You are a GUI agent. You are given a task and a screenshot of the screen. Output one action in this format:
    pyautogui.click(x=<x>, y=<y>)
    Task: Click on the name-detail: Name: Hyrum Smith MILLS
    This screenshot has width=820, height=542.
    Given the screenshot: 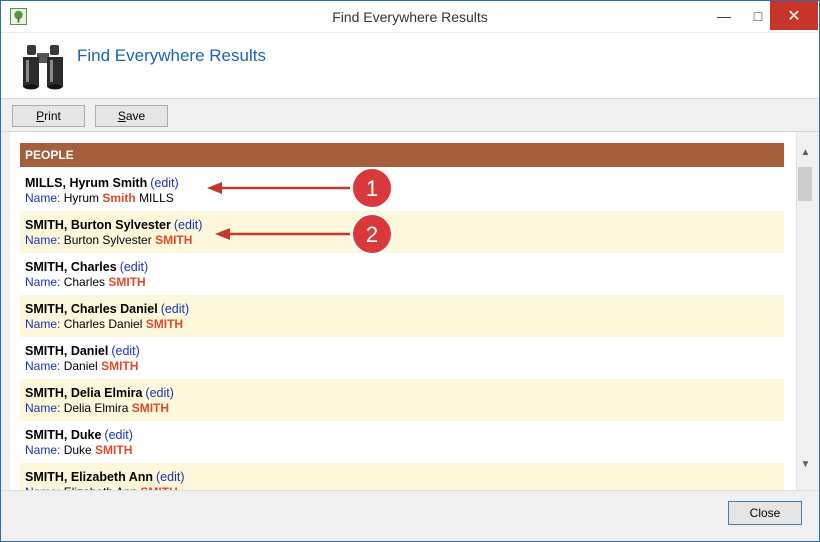 What is the action you would take?
    pyautogui.click(x=404, y=198)
    